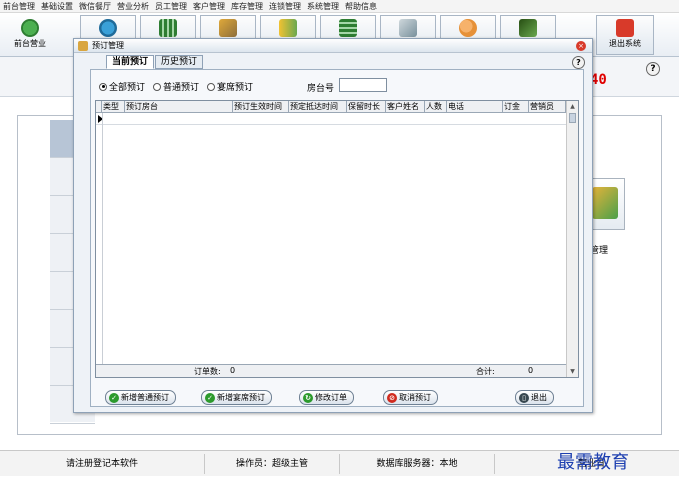 This screenshot has width=679, height=491. What do you see at coordinates (363, 85) in the screenshot?
I see `room-number-input` at bounding box center [363, 85].